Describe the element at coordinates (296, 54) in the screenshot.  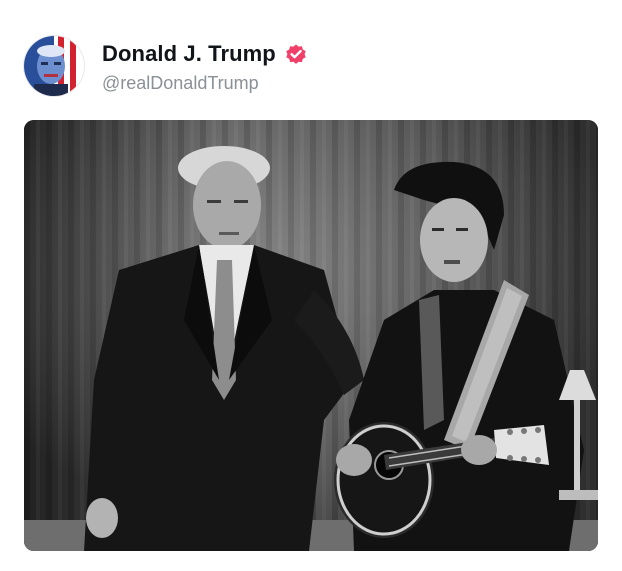
I see `verified-badge-icon` at that location.